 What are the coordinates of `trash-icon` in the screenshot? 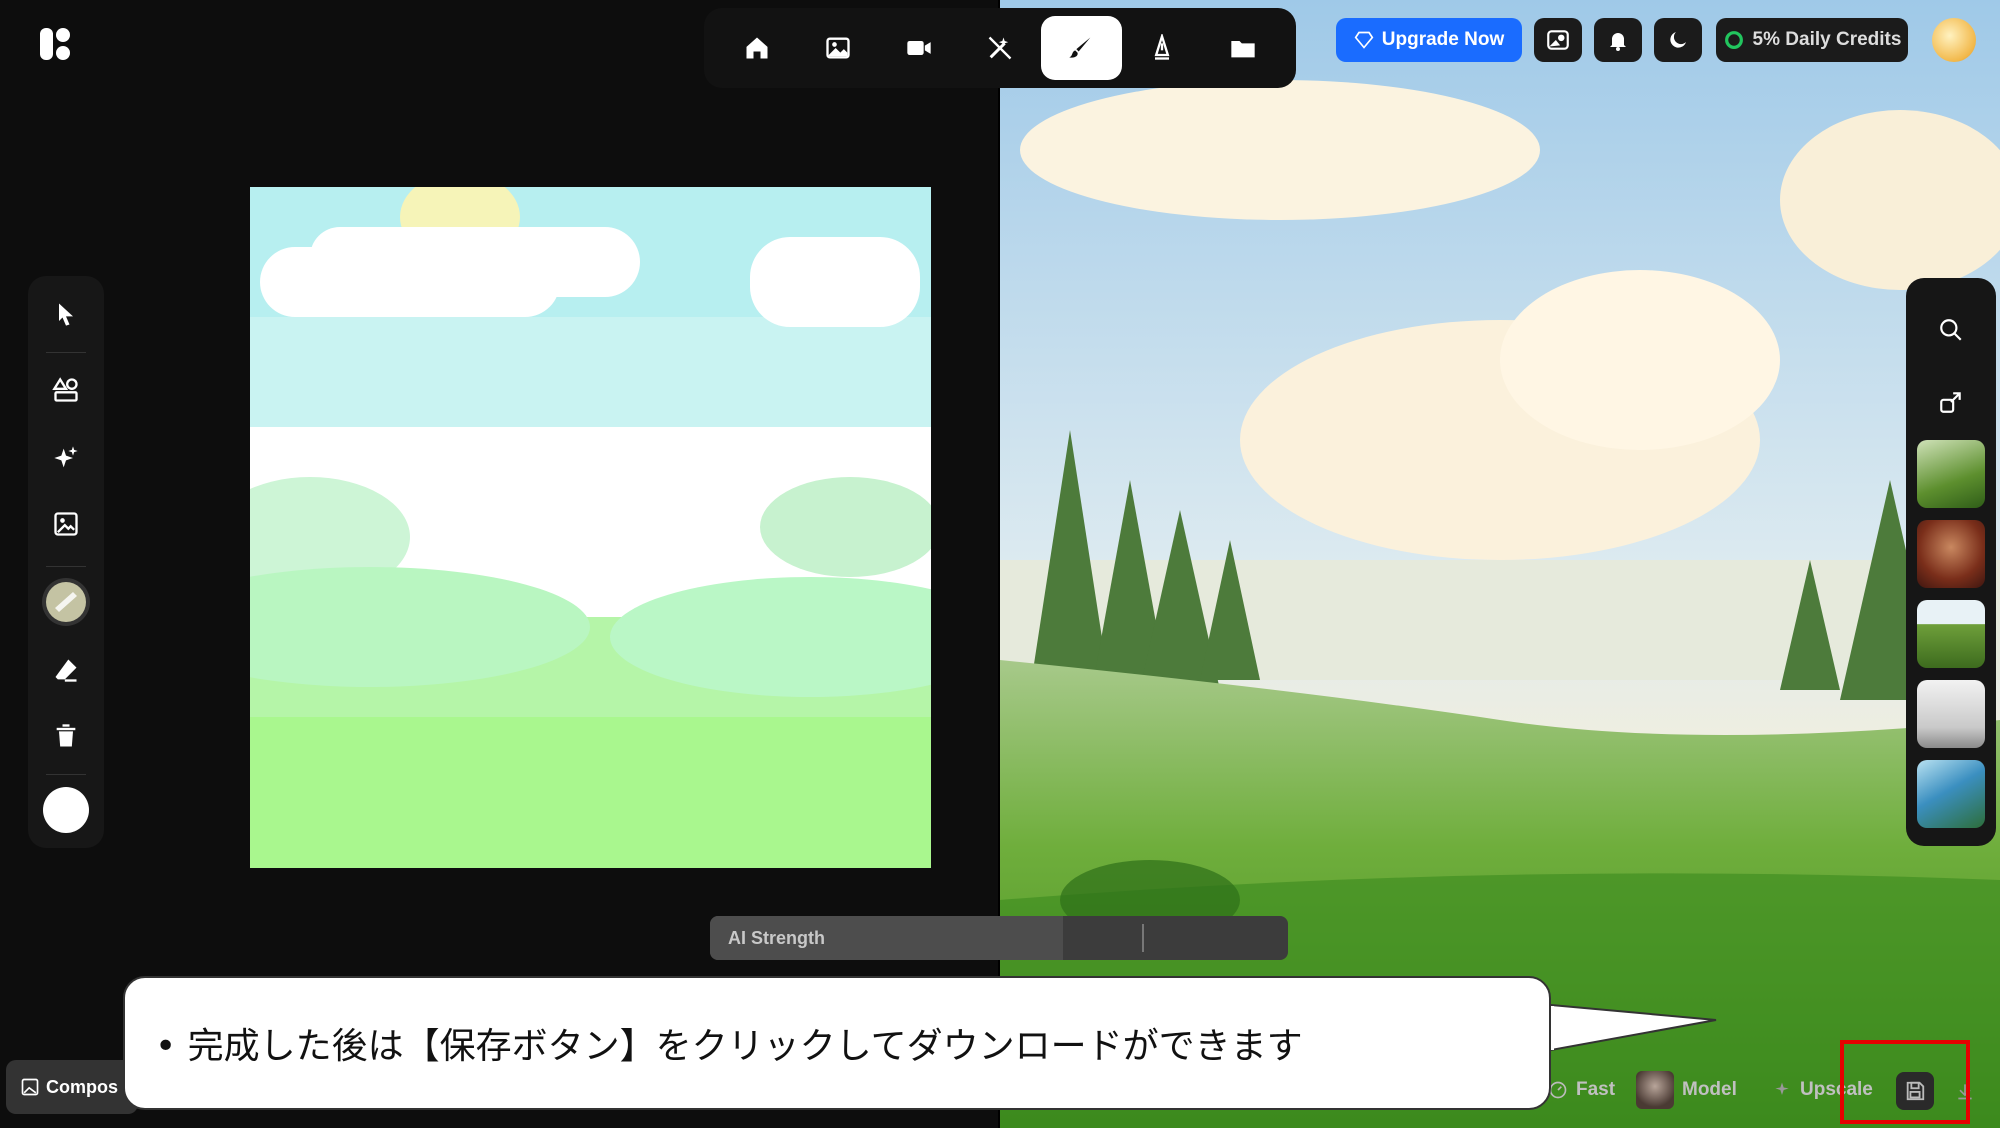 It's located at (66, 735).